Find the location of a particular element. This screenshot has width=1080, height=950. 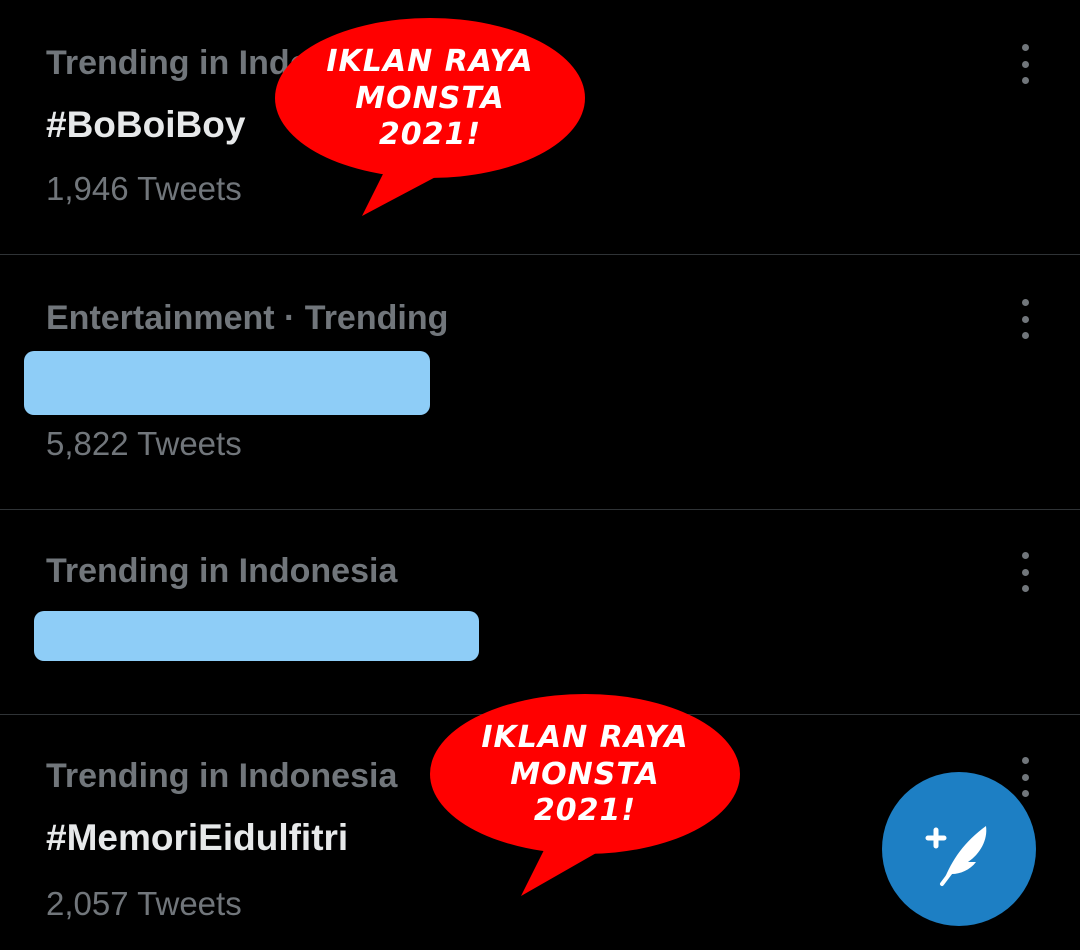

trend-tweet-count: 5,822 Tweets is located at coordinates (144, 443).